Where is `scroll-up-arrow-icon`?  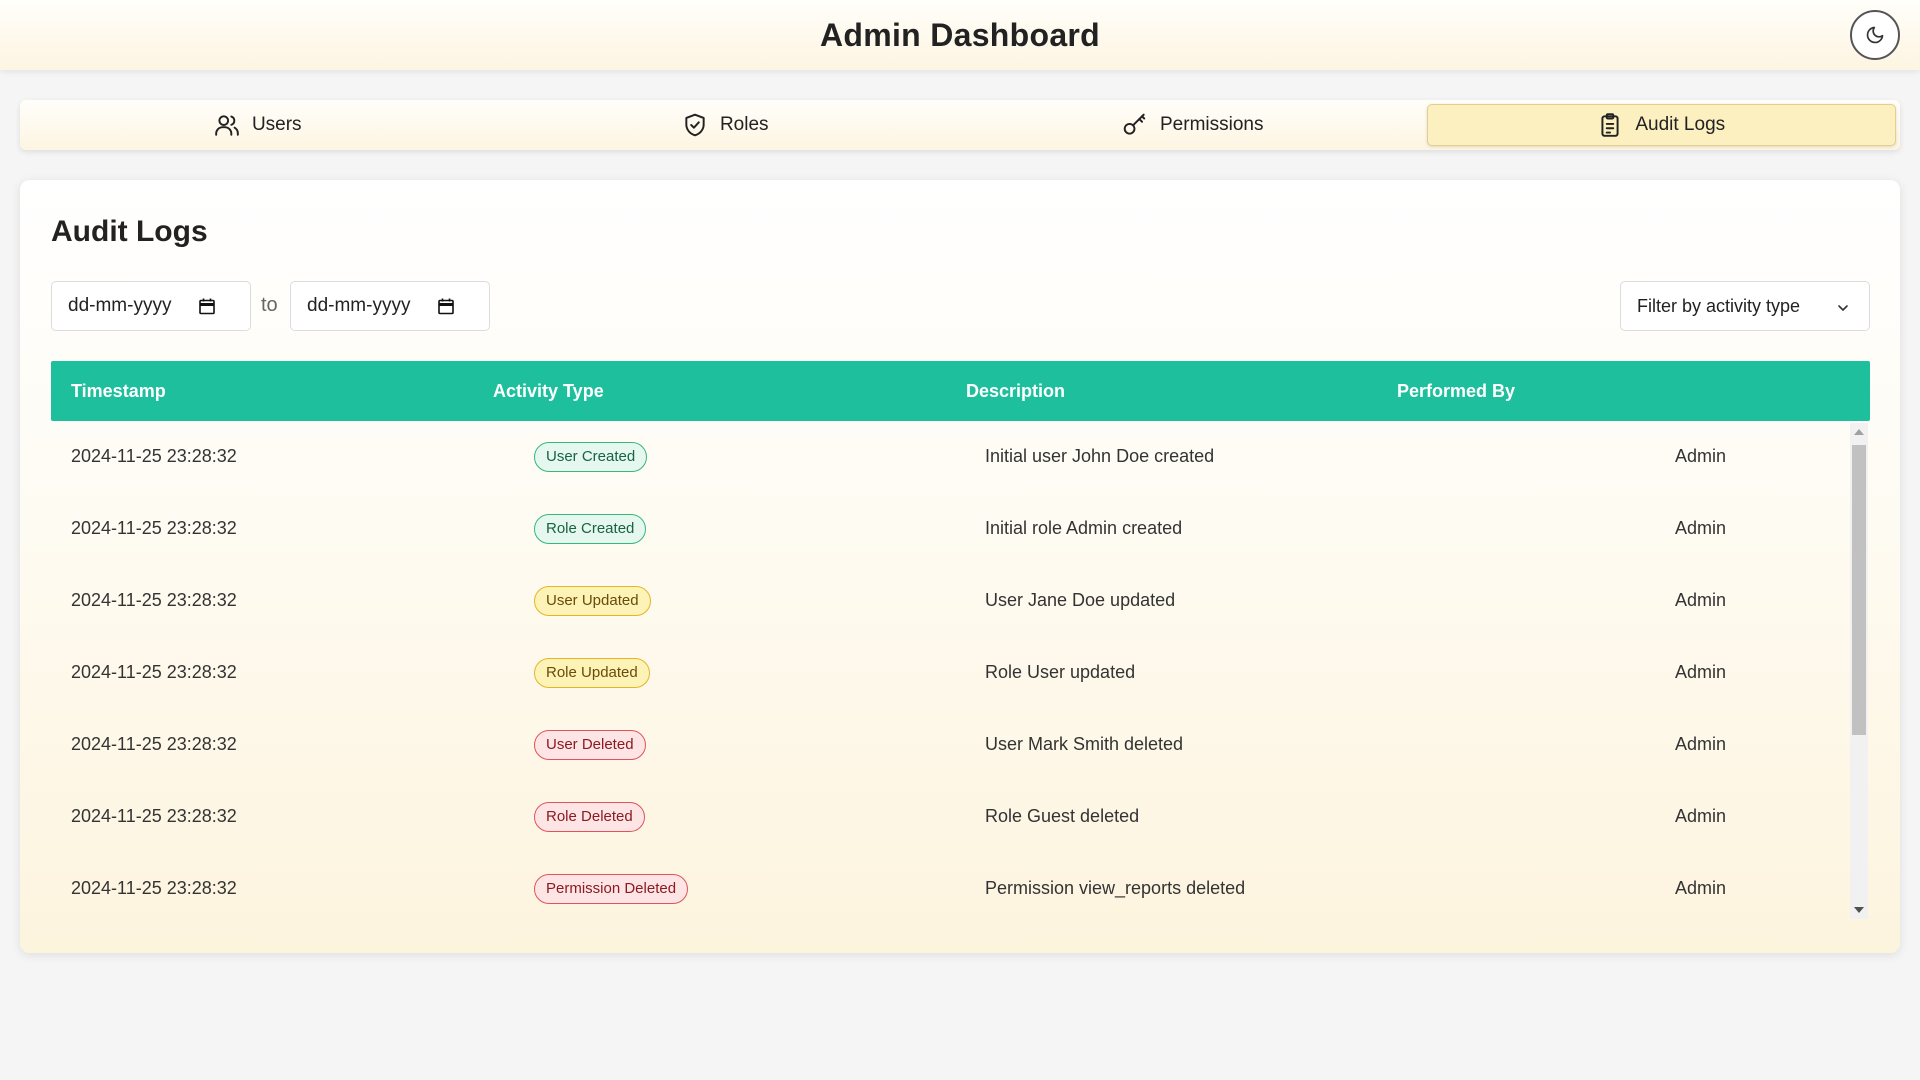 scroll-up-arrow-icon is located at coordinates (1859, 432).